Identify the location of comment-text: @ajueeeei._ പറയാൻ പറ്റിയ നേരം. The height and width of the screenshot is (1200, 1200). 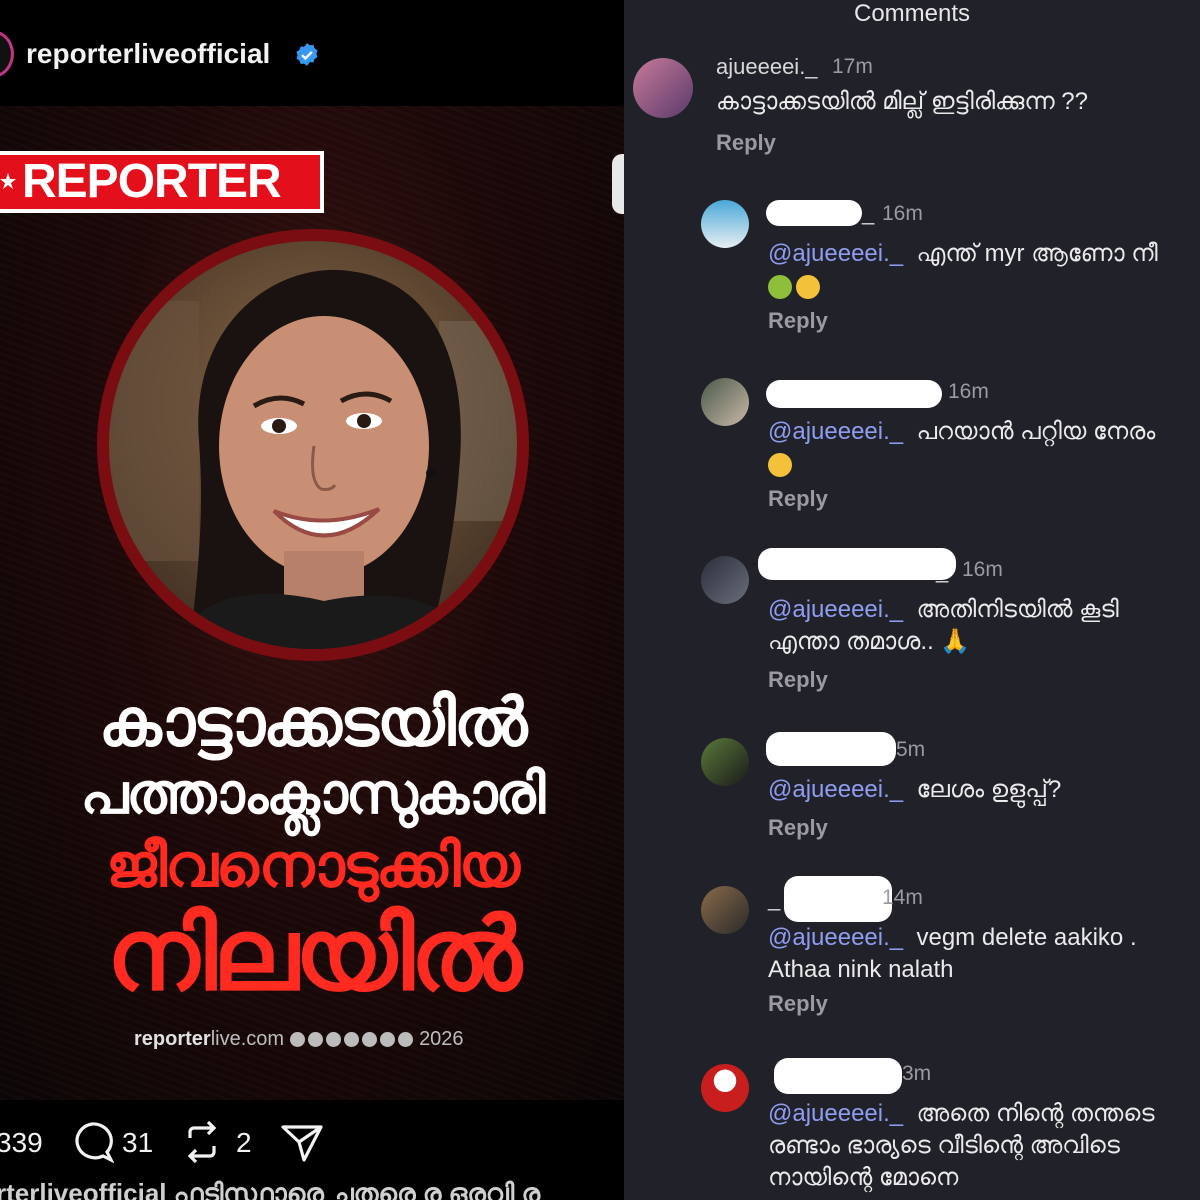
(978, 448).